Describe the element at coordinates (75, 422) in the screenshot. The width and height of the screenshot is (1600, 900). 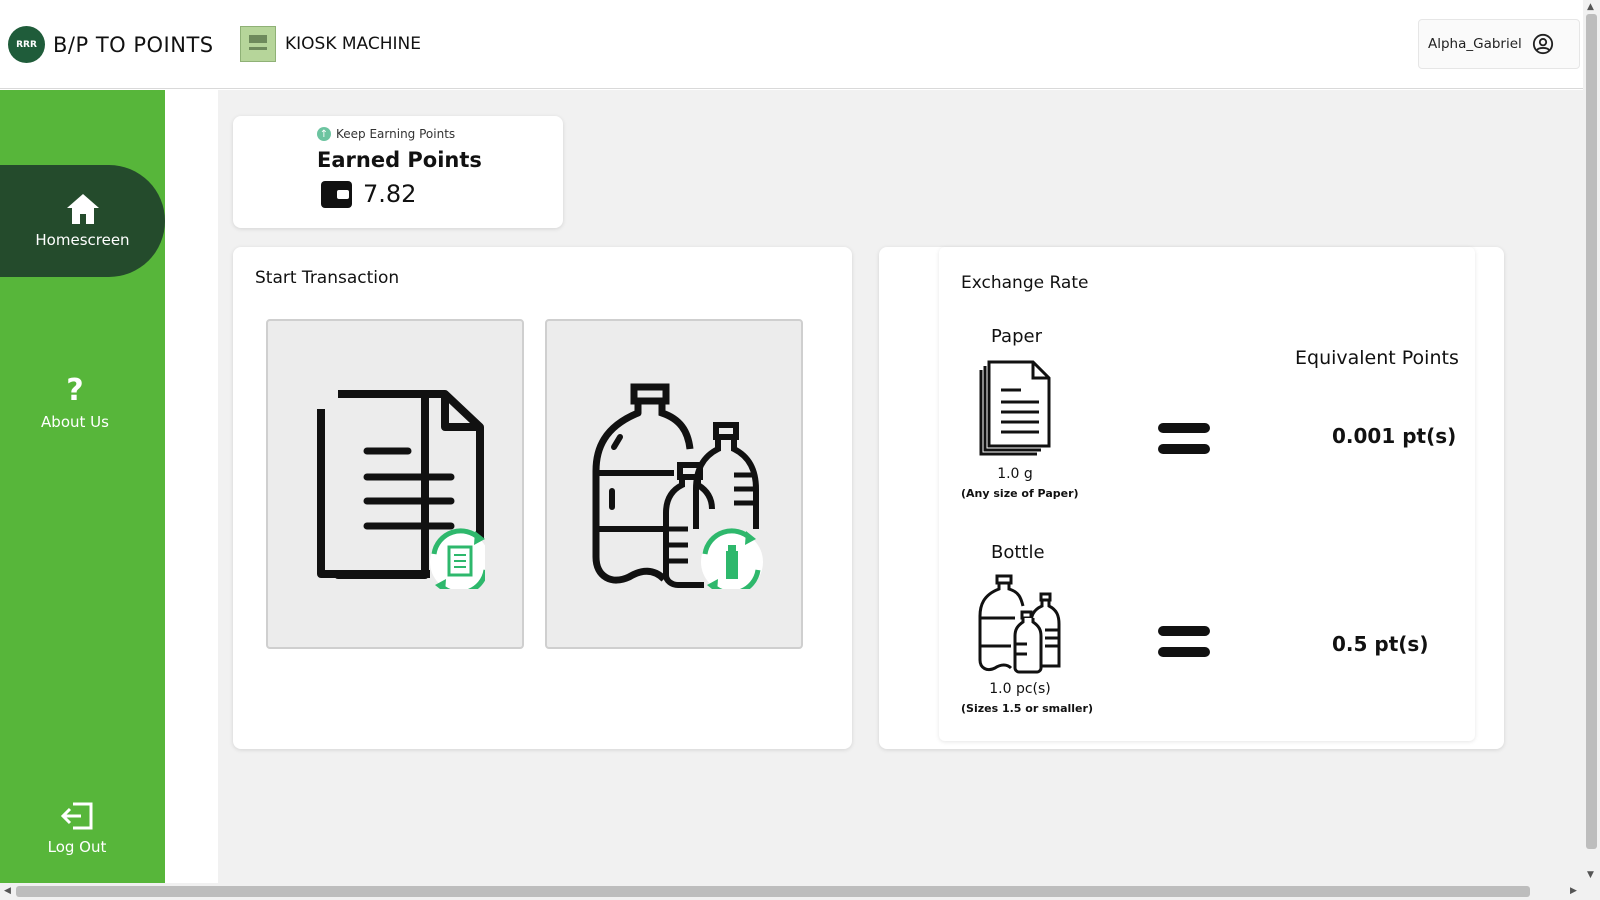
I see `sidebar-item-label: About Us` at that location.